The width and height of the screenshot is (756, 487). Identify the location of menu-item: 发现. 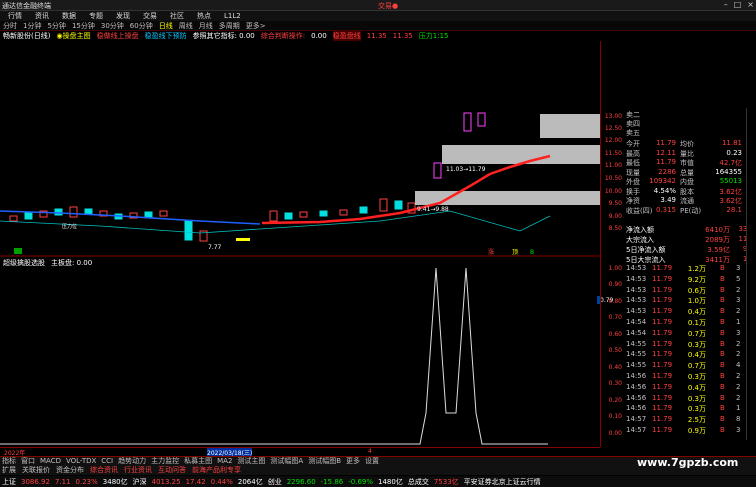
(123, 16).